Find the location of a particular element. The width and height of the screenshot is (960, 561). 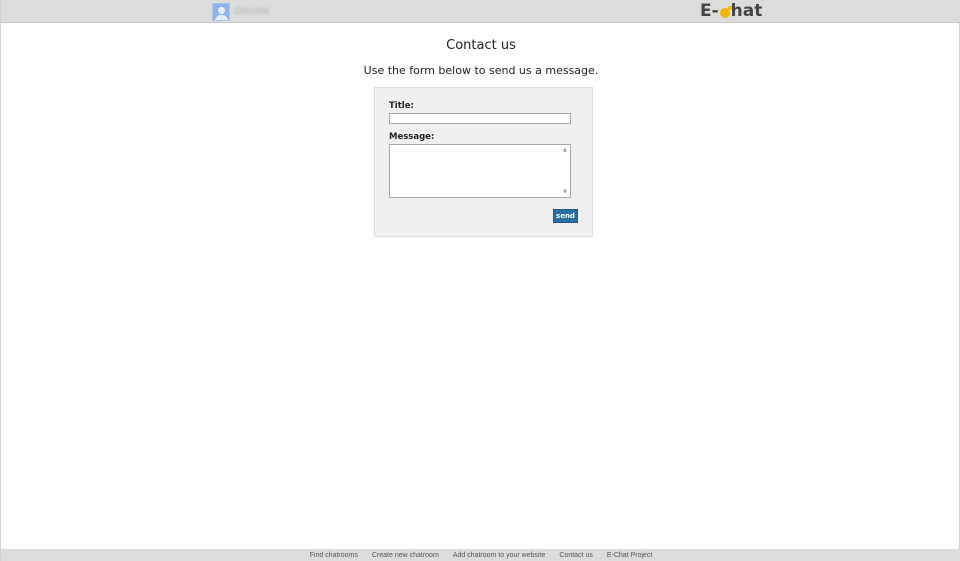

logo-text-right: hat is located at coordinates (746, 11).